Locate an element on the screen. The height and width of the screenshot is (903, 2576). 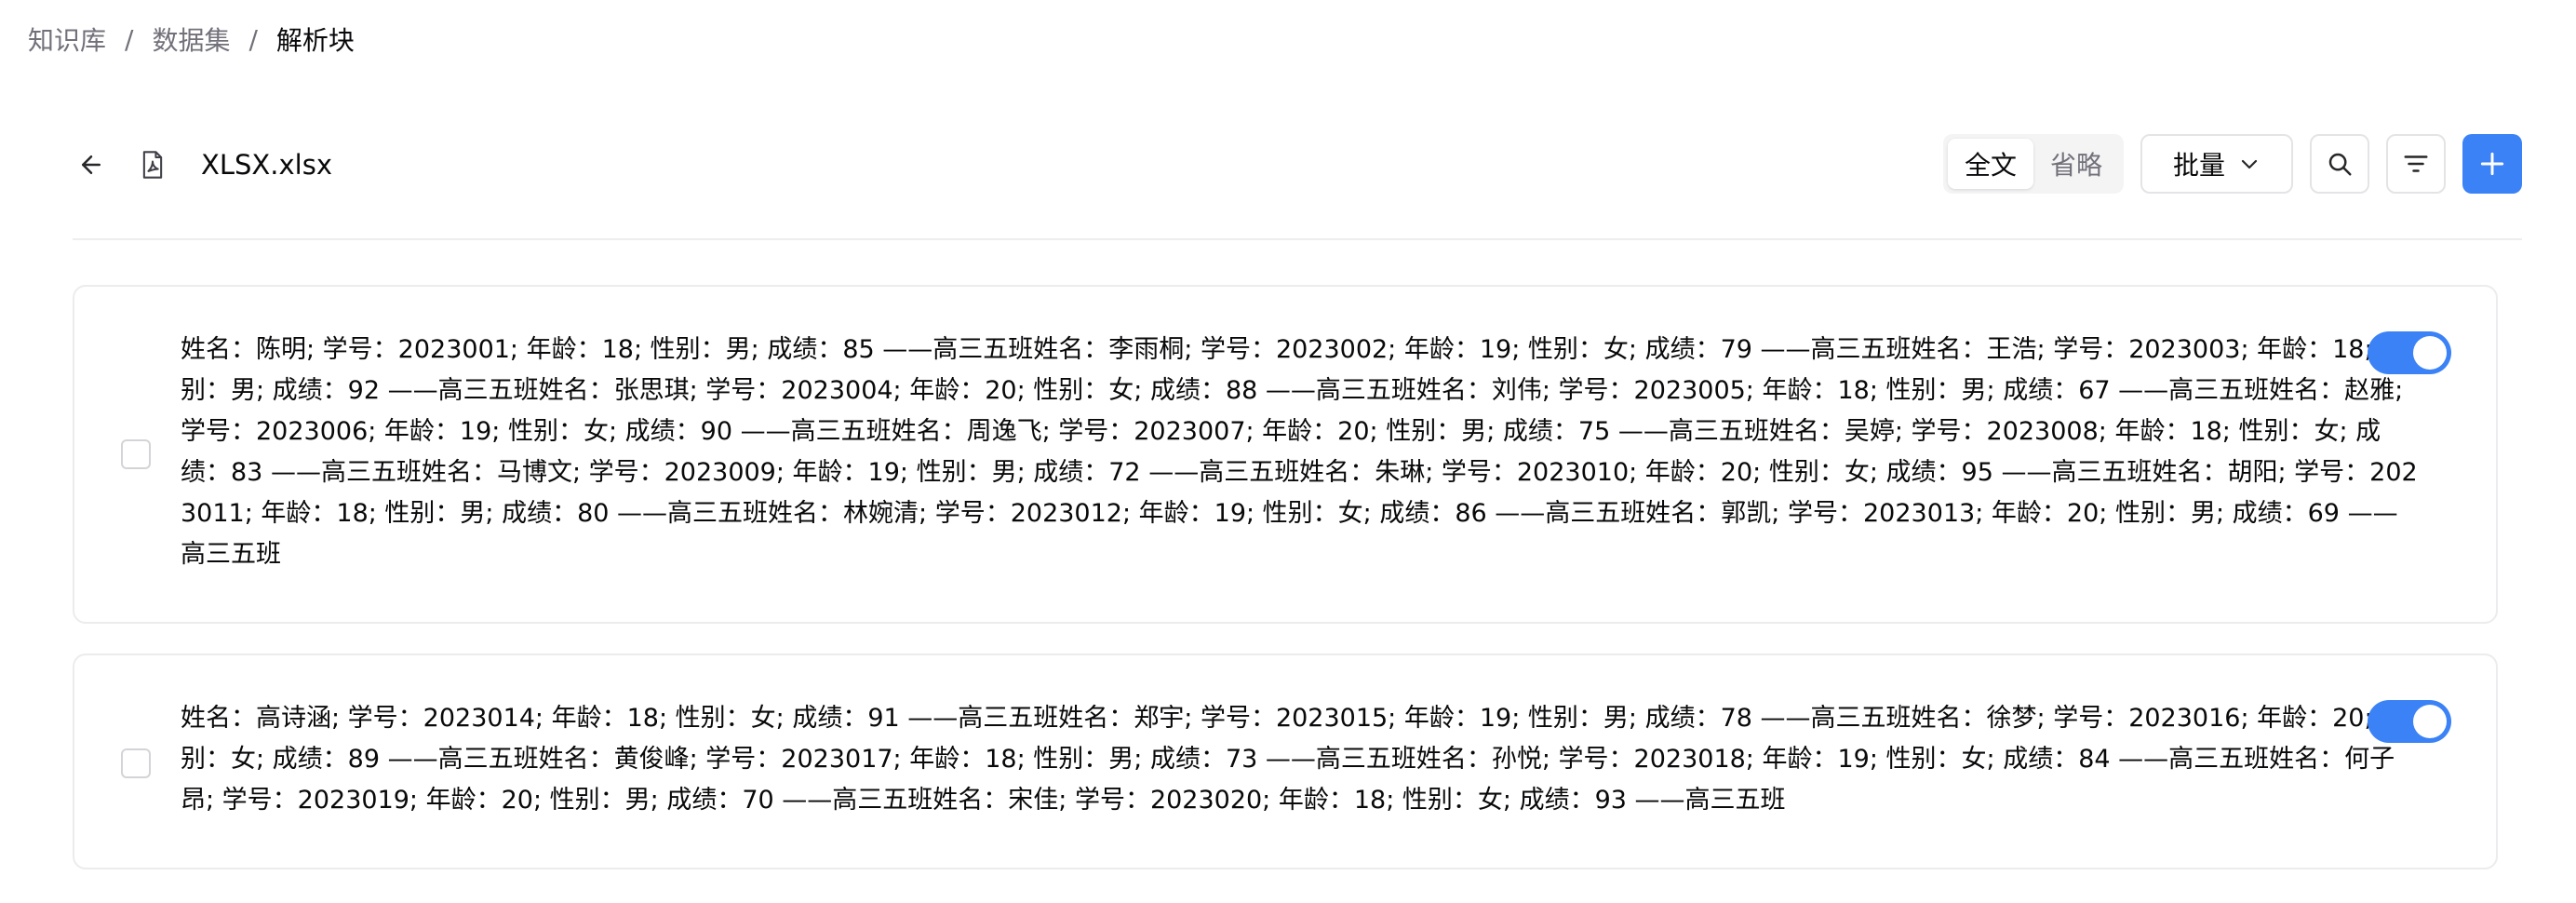
file-icon is located at coordinates (152, 165).